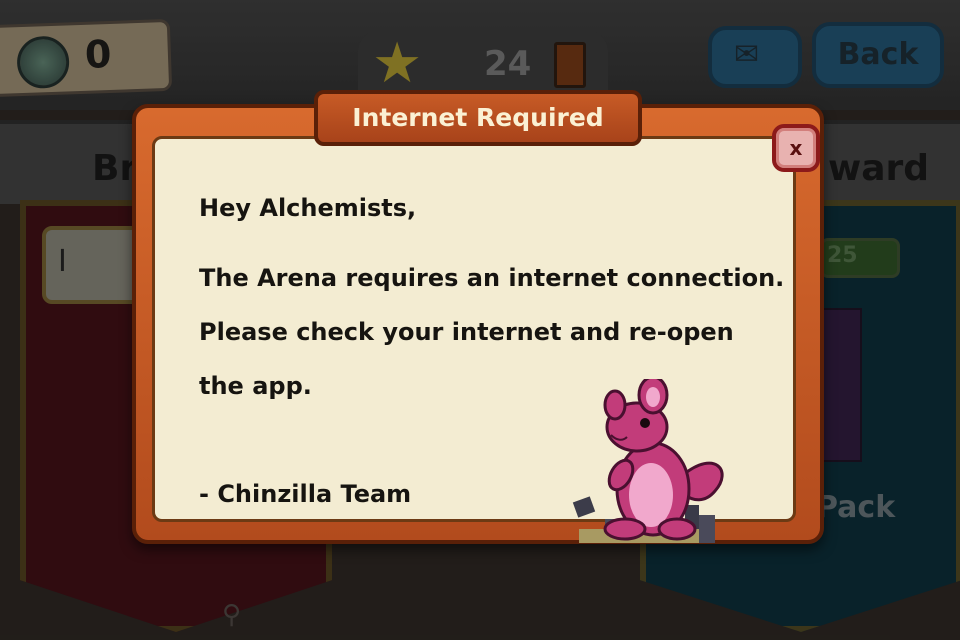  What do you see at coordinates (648, 461) in the screenshot?
I see `chinchilla-mascot-illustration` at bounding box center [648, 461].